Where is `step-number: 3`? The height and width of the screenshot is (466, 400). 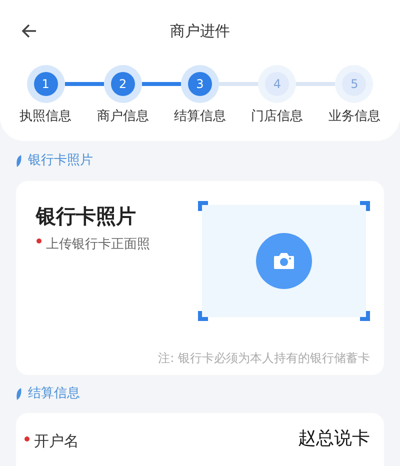 step-number: 3 is located at coordinates (200, 84).